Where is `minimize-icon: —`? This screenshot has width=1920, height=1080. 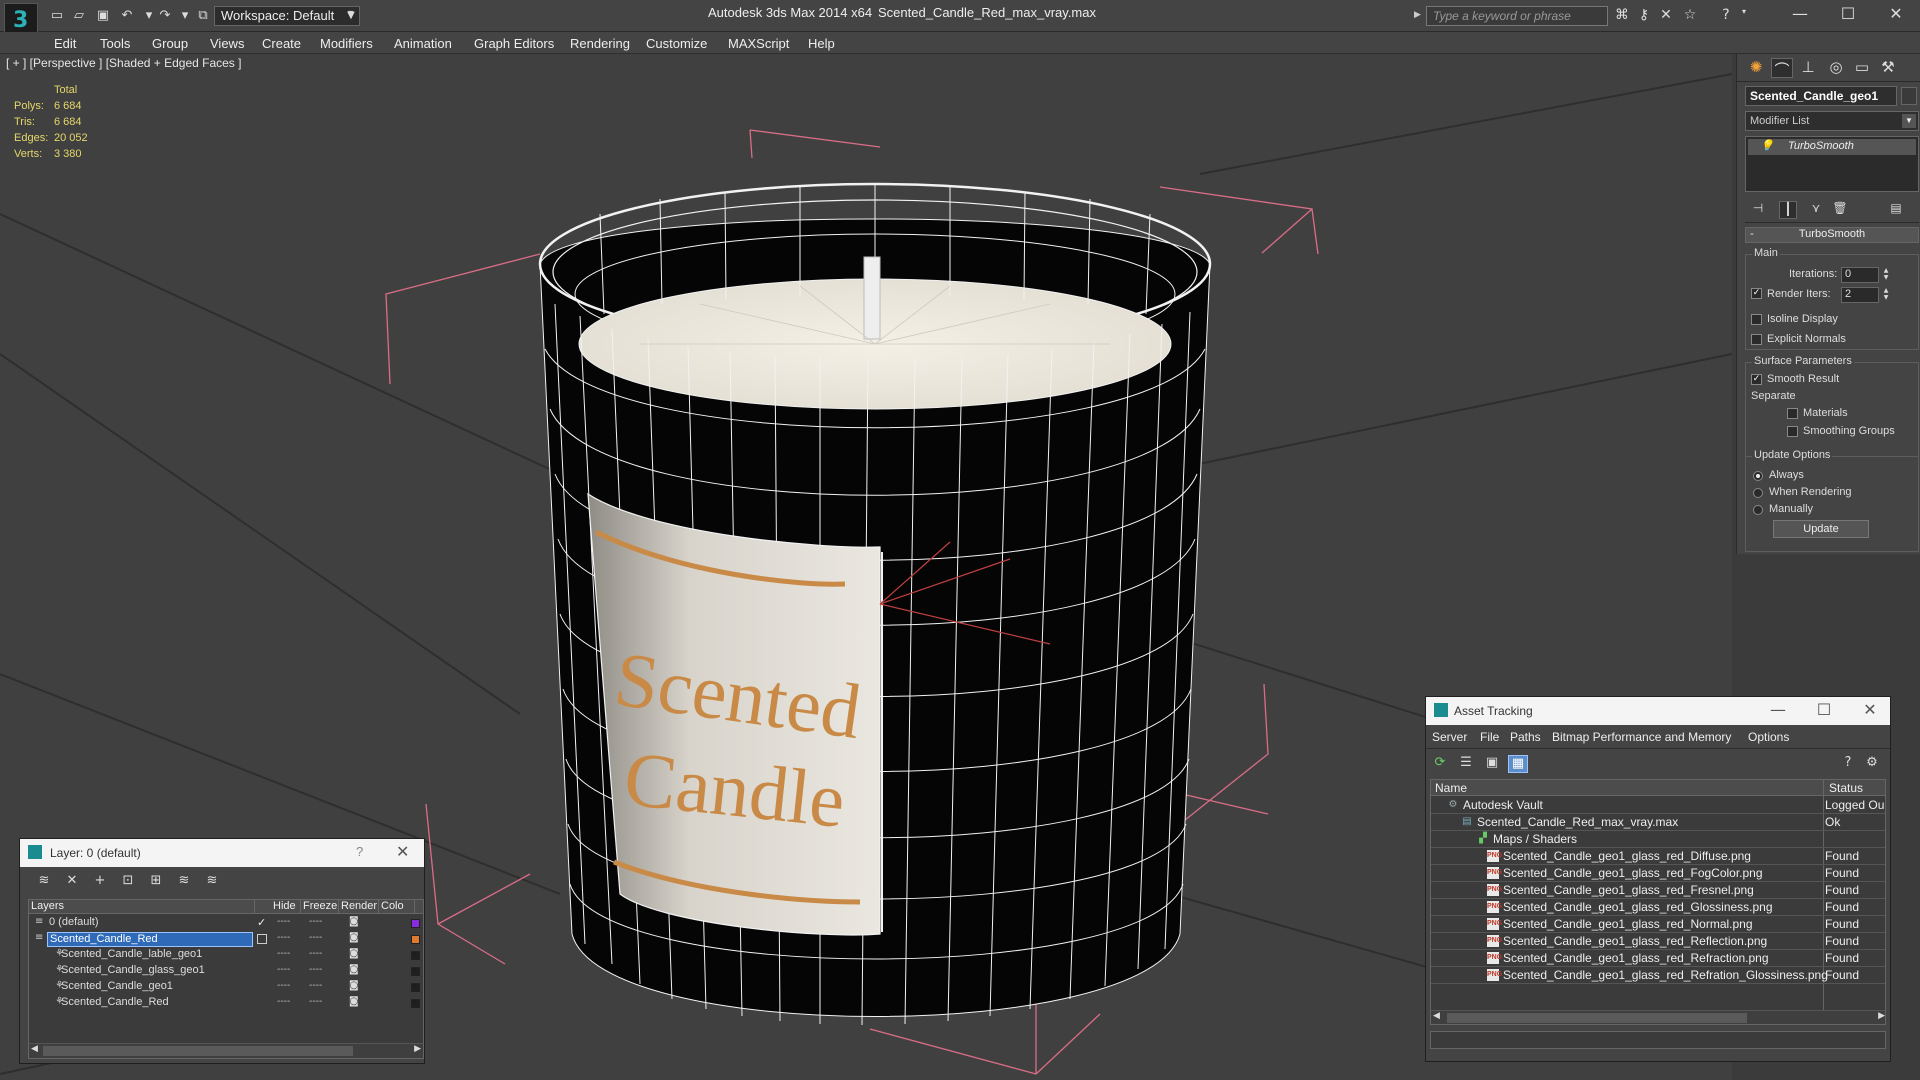 minimize-icon: — is located at coordinates (1800, 14).